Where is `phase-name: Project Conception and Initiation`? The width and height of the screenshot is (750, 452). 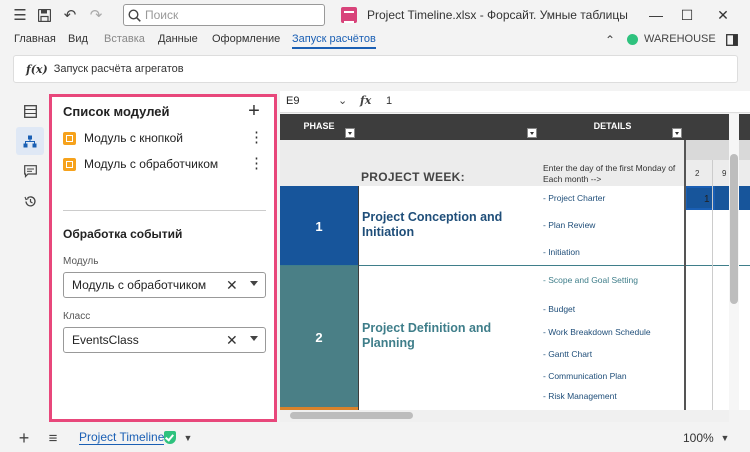
phase-name: Project Conception and Initiation is located at coordinates (447, 225).